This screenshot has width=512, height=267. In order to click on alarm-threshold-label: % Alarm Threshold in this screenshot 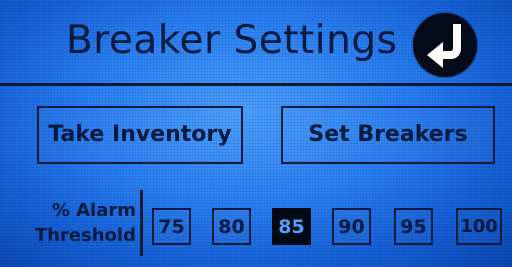, I will do `click(77, 223)`.